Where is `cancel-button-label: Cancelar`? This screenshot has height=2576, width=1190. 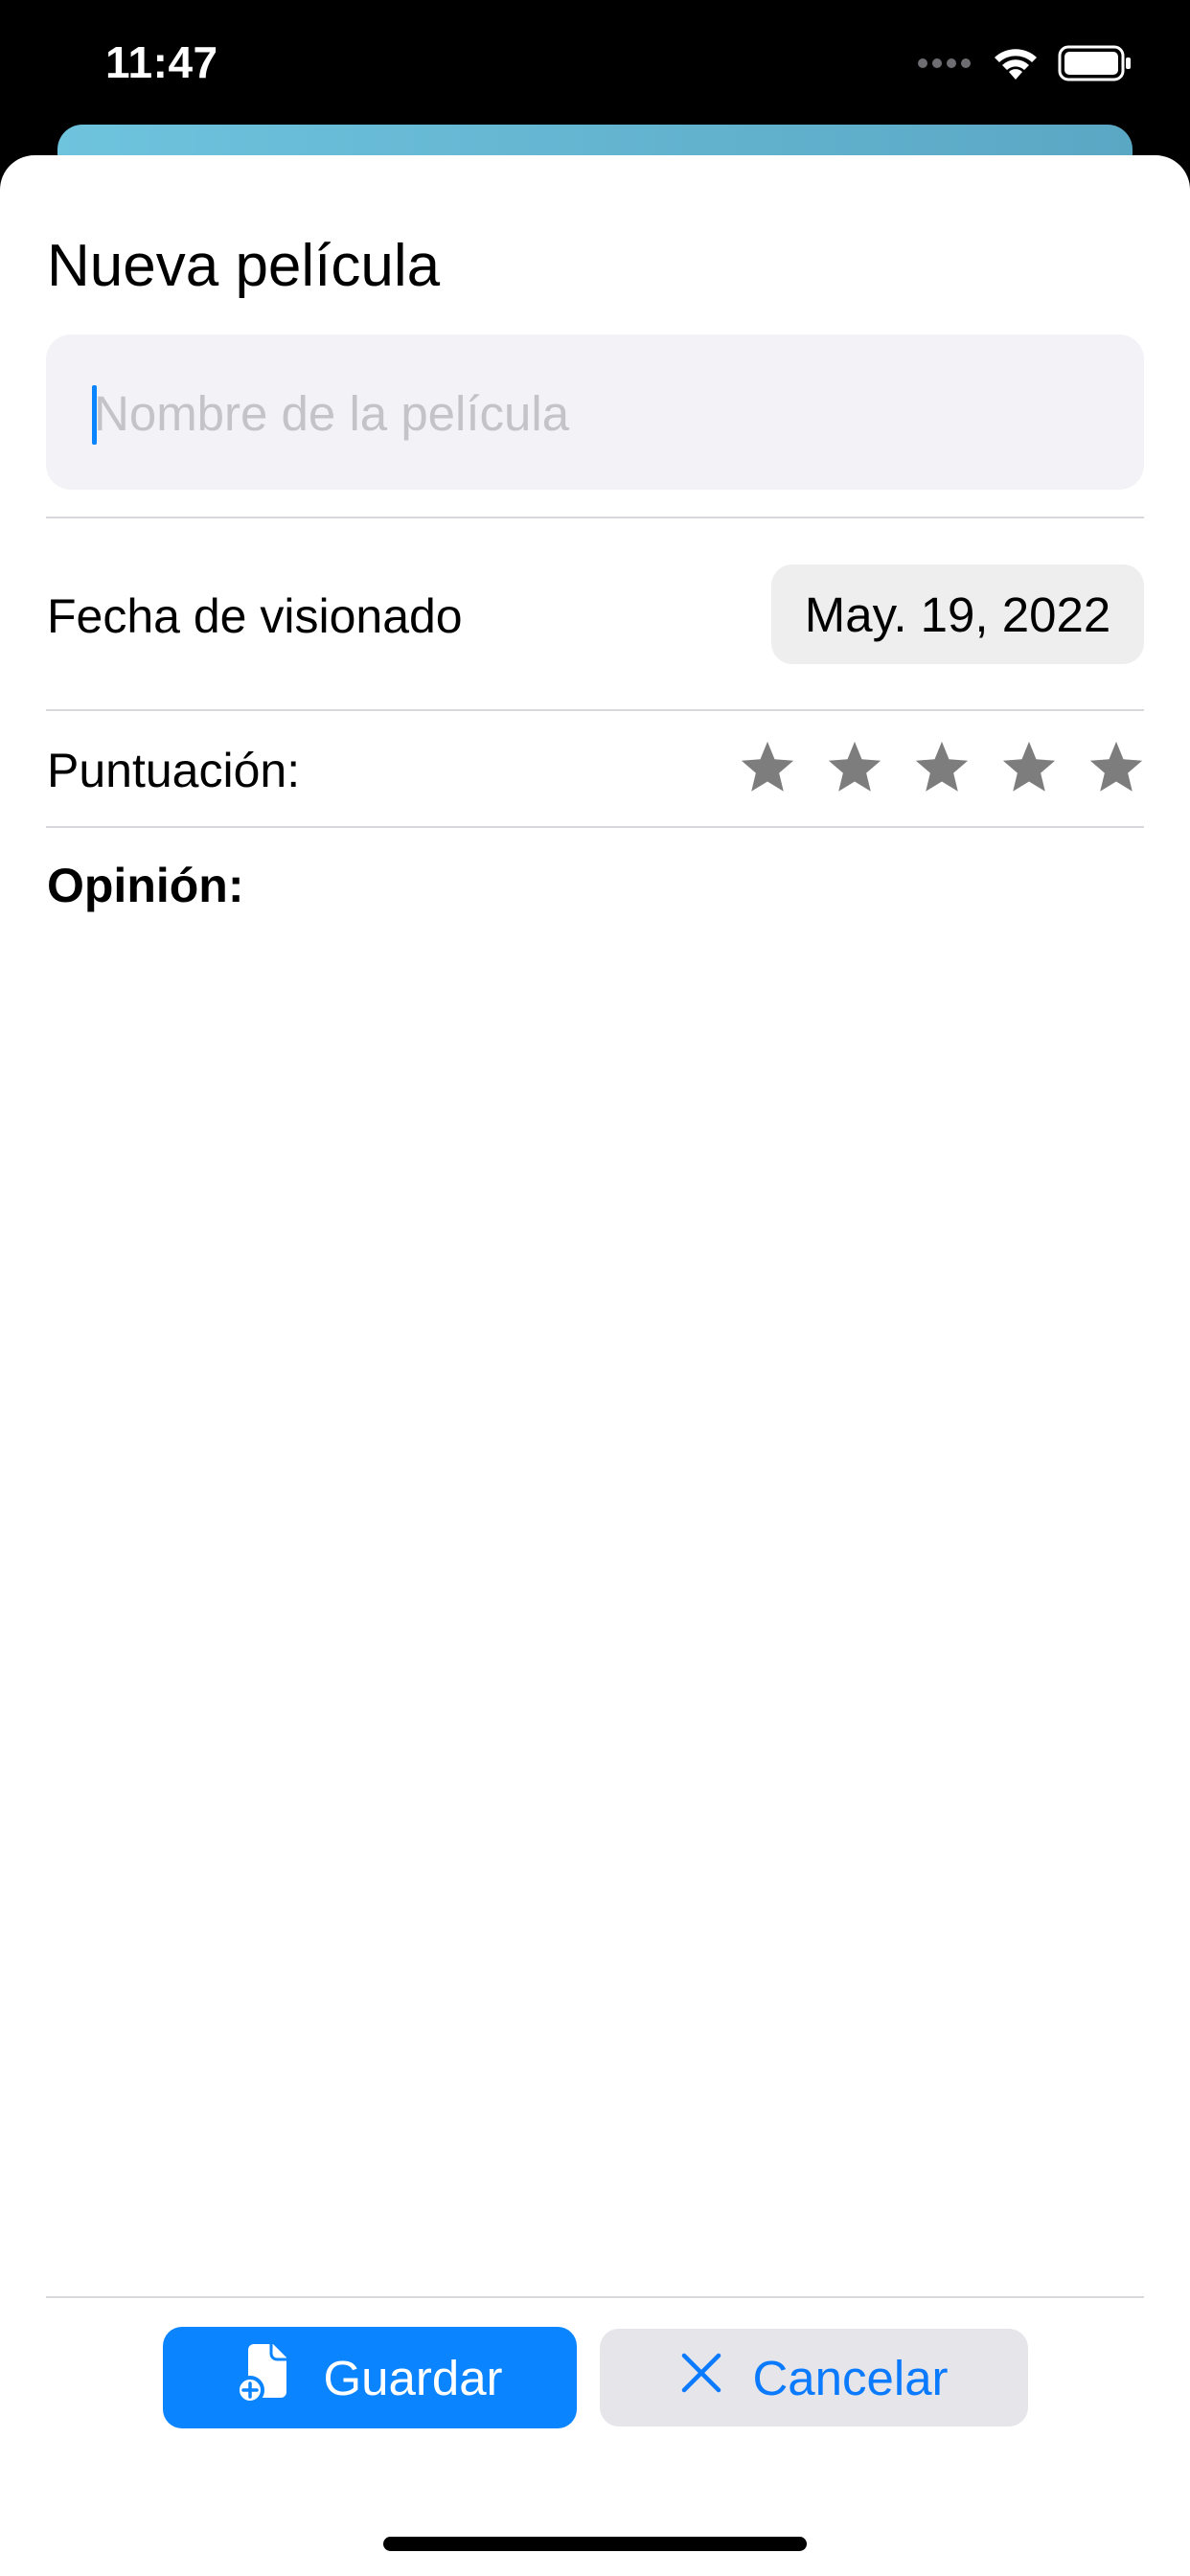 cancel-button-label: Cancelar is located at coordinates (851, 2377).